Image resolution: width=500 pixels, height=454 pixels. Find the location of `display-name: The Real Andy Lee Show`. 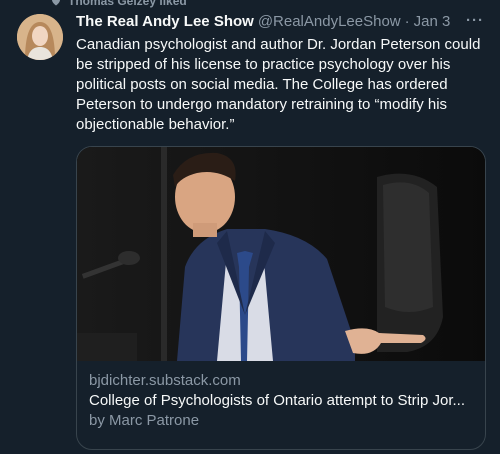

display-name: The Real Andy Lee Show is located at coordinates (165, 22).